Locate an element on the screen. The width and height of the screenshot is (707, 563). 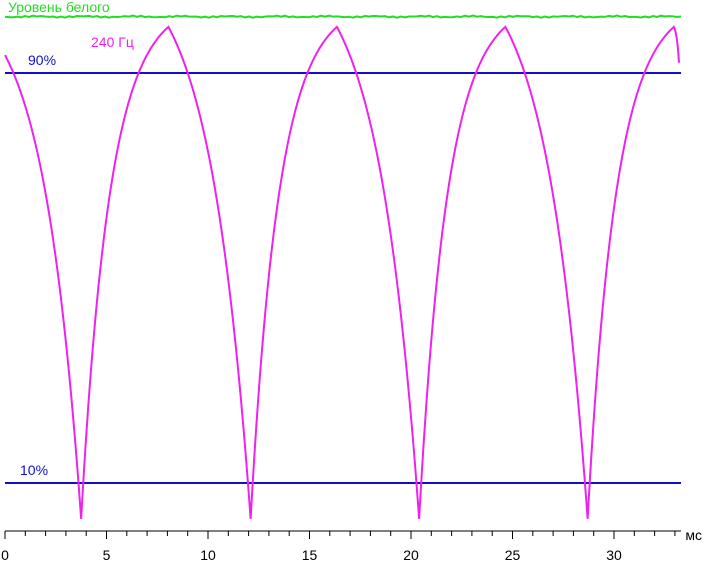
x-axis-ticks: 0 5 10 15 20 25 30 is located at coordinates (338, 547).